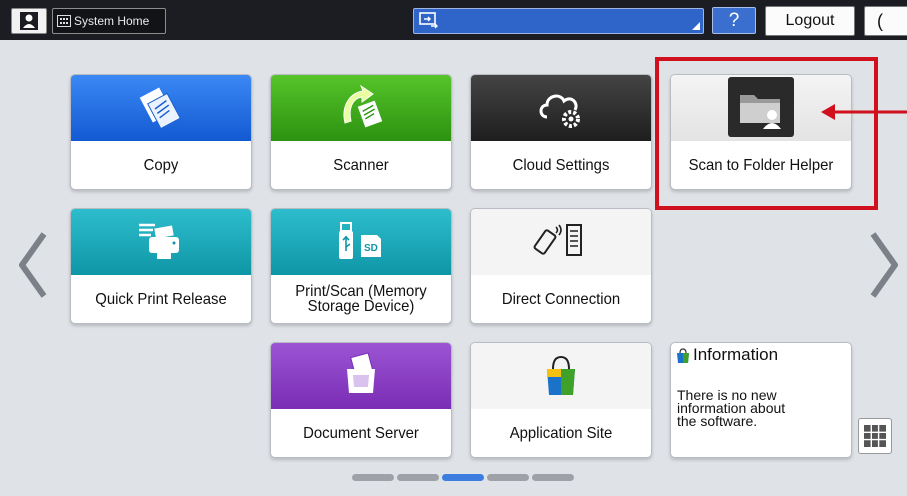 The image size is (907, 496). What do you see at coordinates (160, 108) in the screenshot?
I see `copy-icon` at bounding box center [160, 108].